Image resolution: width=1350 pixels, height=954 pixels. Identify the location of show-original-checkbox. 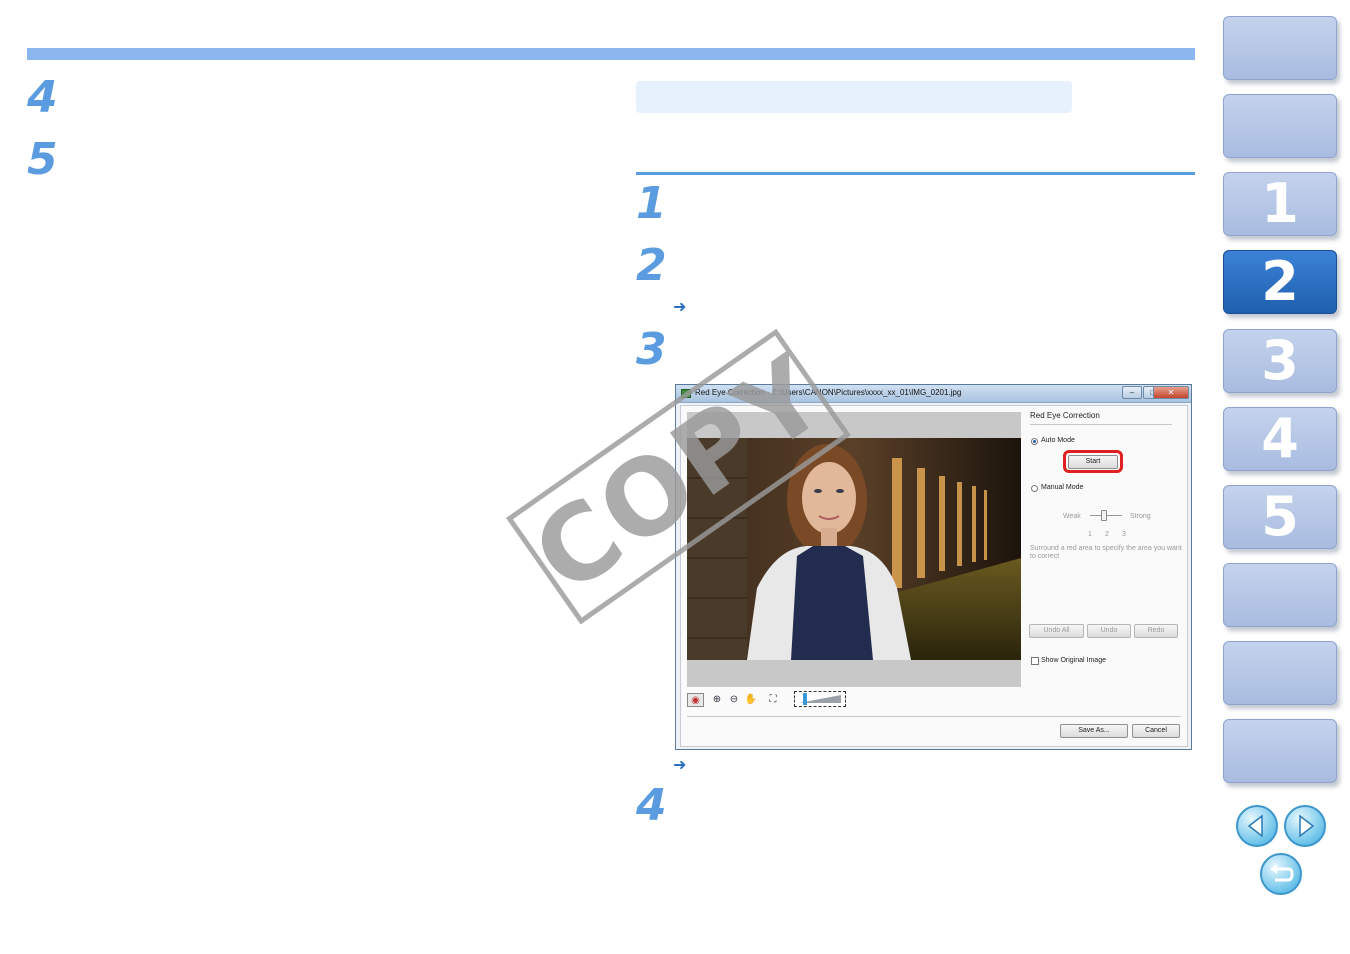
(1035, 661).